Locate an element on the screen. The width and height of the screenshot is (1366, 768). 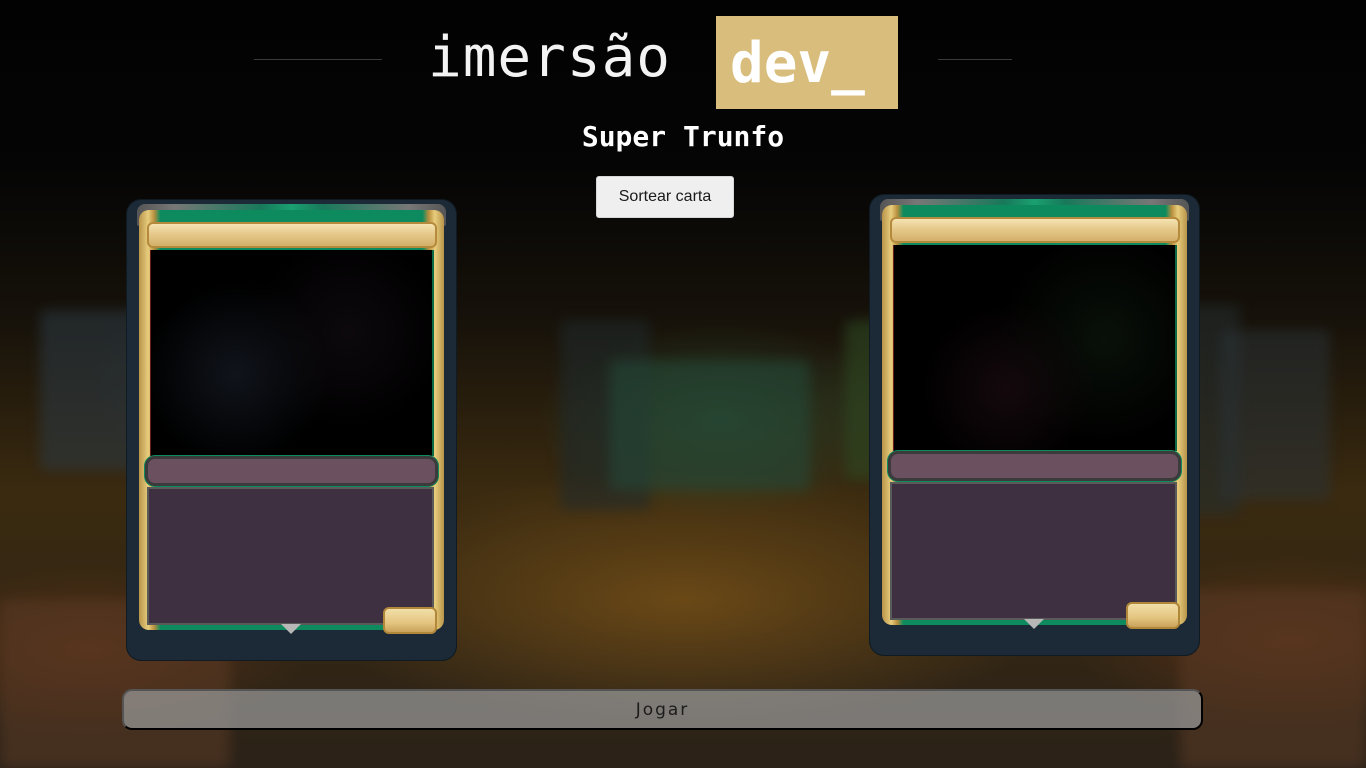
machine-card is located at coordinates (1034, 425).